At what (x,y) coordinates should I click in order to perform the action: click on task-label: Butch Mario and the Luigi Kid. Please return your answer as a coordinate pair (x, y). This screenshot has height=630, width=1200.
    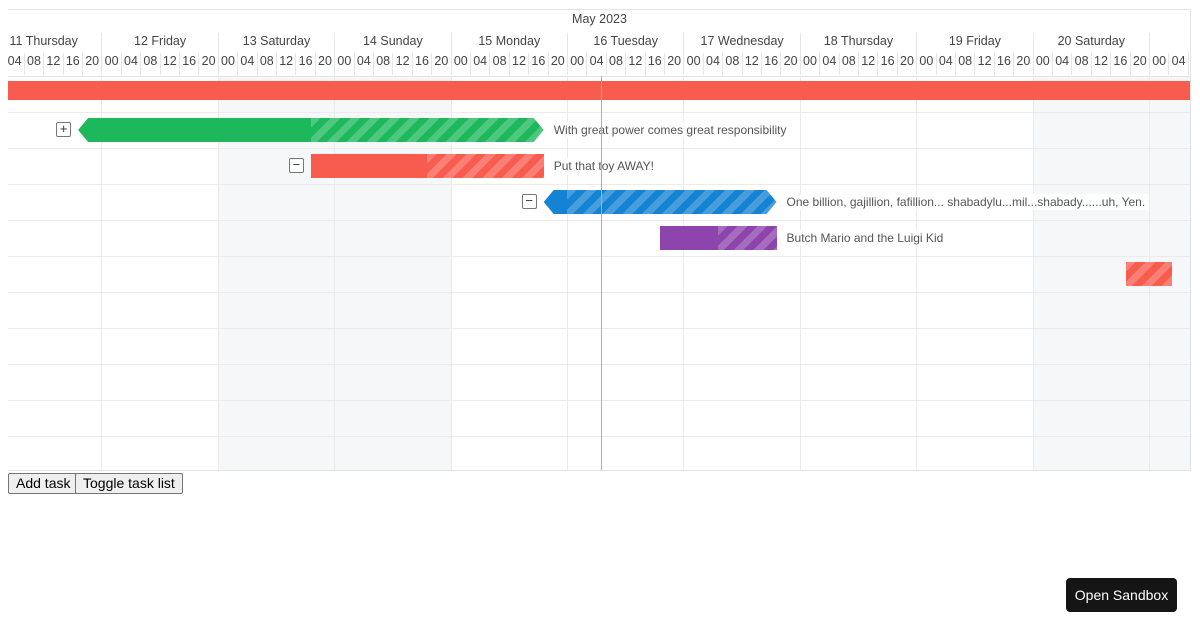
    Looking at the image, I should click on (865, 238).